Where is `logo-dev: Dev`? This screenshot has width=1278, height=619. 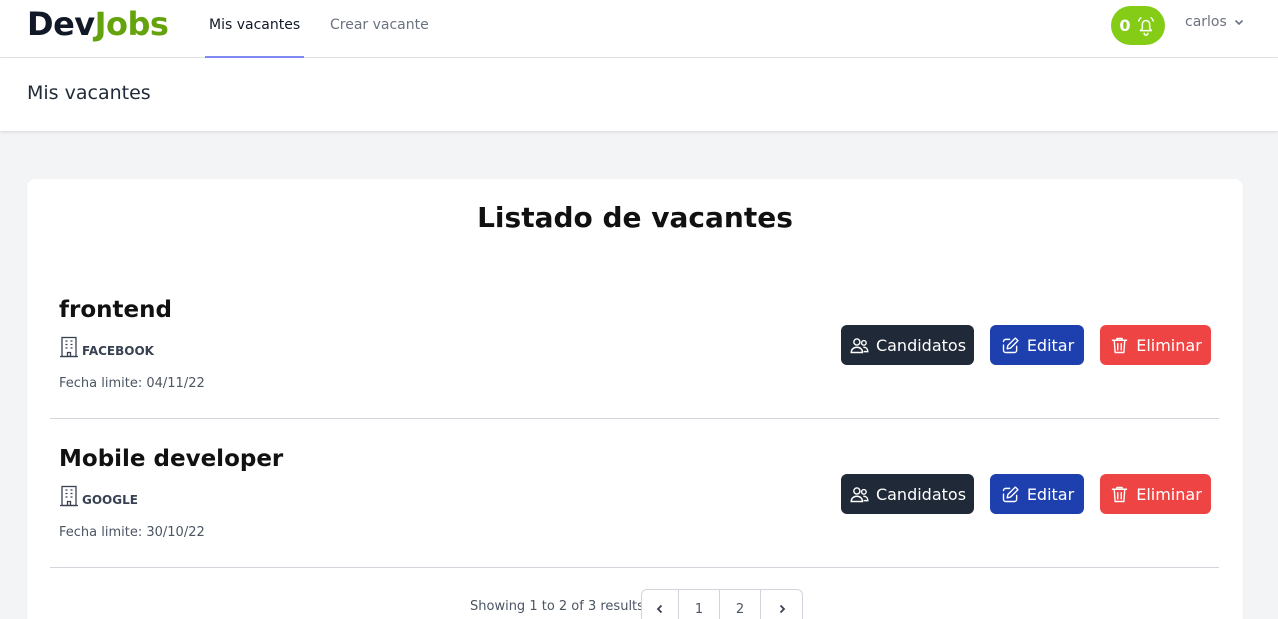 logo-dev: Dev is located at coordinates (61, 24).